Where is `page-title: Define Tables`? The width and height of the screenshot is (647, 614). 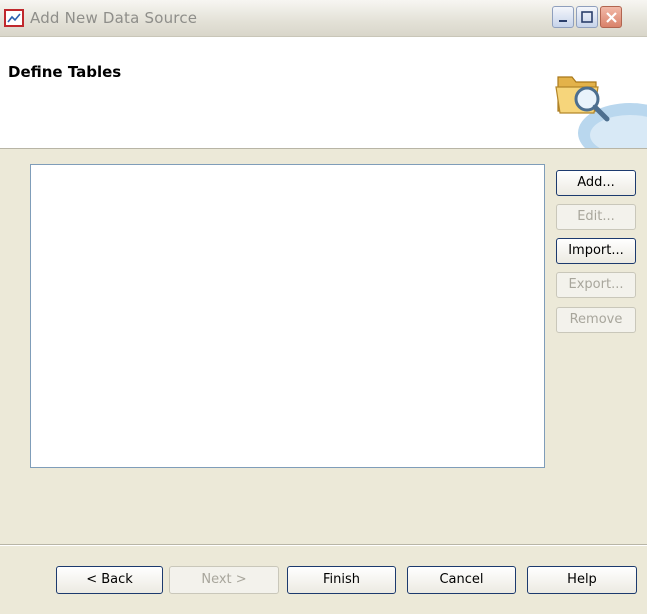 page-title: Define Tables is located at coordinates (65, 72).